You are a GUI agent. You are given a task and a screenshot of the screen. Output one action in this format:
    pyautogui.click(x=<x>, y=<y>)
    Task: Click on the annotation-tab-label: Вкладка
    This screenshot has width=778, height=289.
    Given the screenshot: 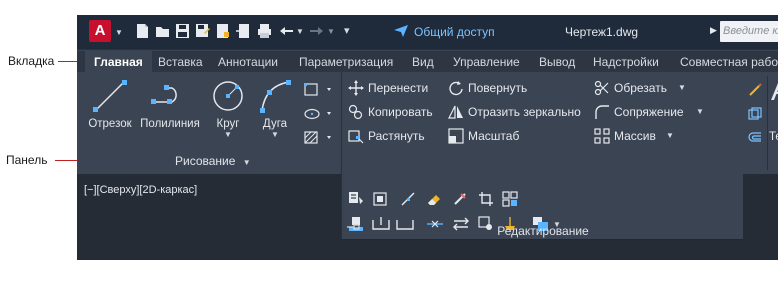 What is the action you would take?
    pyautogui.click(x=31, y=61)
    